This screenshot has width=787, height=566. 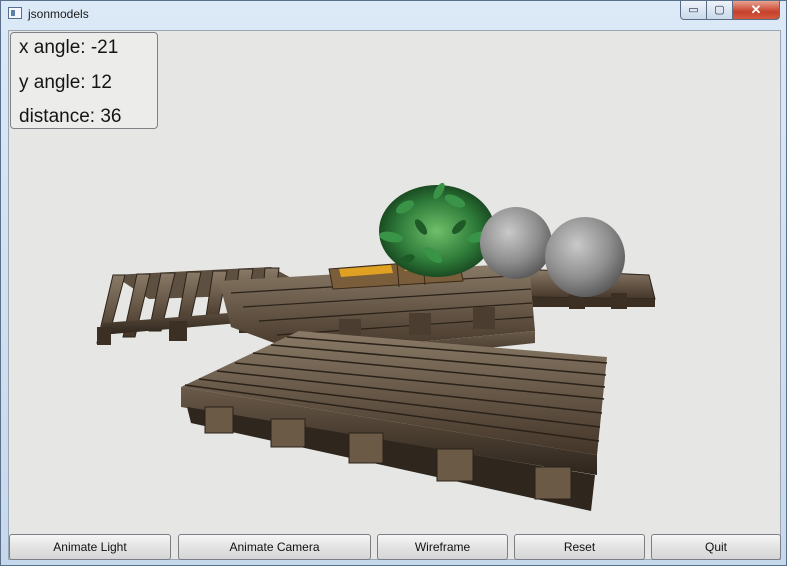 I want to click on stone-boulder-left, so click(x=516, y=243).